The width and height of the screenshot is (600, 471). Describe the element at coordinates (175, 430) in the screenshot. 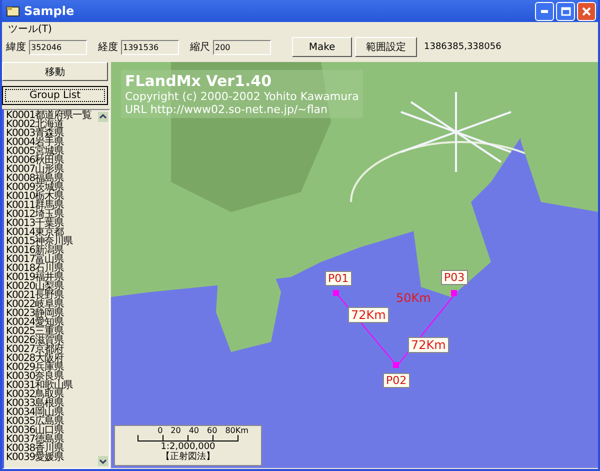

I see `scale-tick-label: 20` at that location.